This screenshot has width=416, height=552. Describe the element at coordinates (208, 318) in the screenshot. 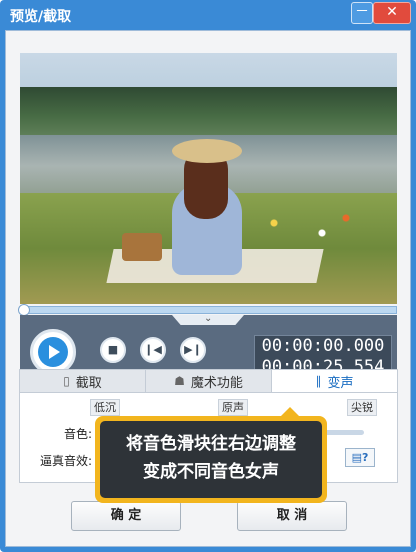

I see `chevron-down-icon: ⌄` at that location.